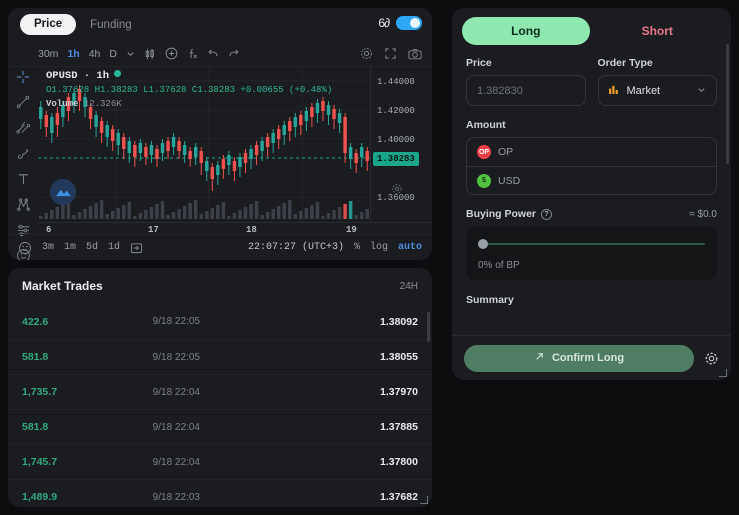  What do you see at coordinates (118, 73) in the screenshot?
I see `status-dot-icon` at bounding box center [118, 73].